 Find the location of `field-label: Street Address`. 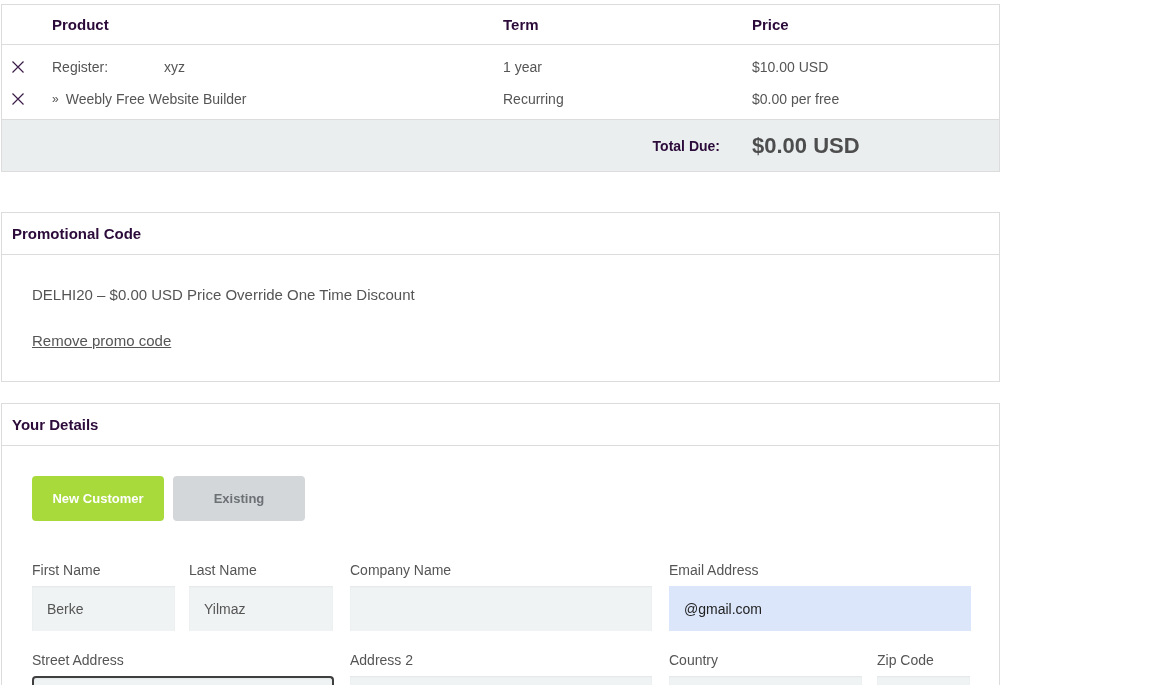

field-label: Street Address is located at coordinates (78, 660).